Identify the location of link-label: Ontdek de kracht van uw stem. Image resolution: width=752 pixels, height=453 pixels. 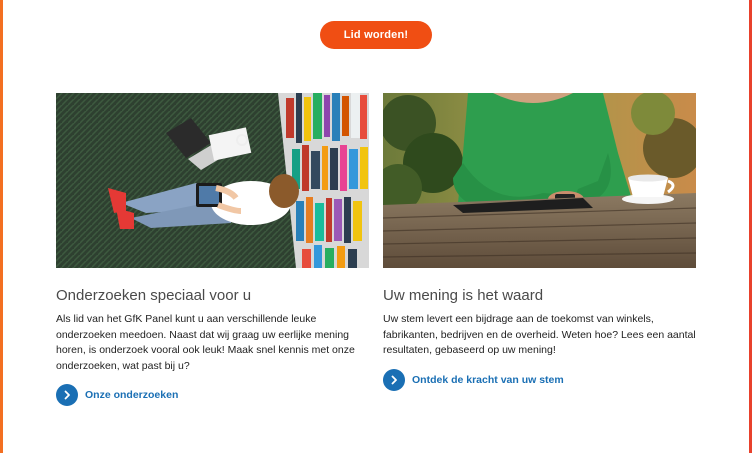
(488, 380).